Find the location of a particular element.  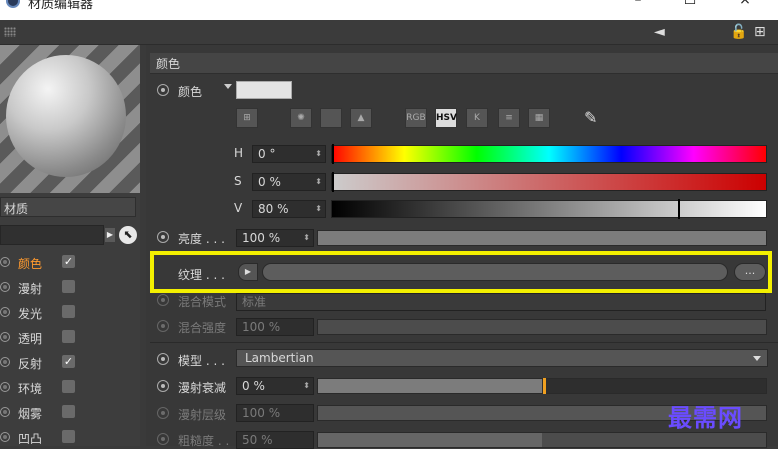

roughness-radio is located at coordinates (163, 439).